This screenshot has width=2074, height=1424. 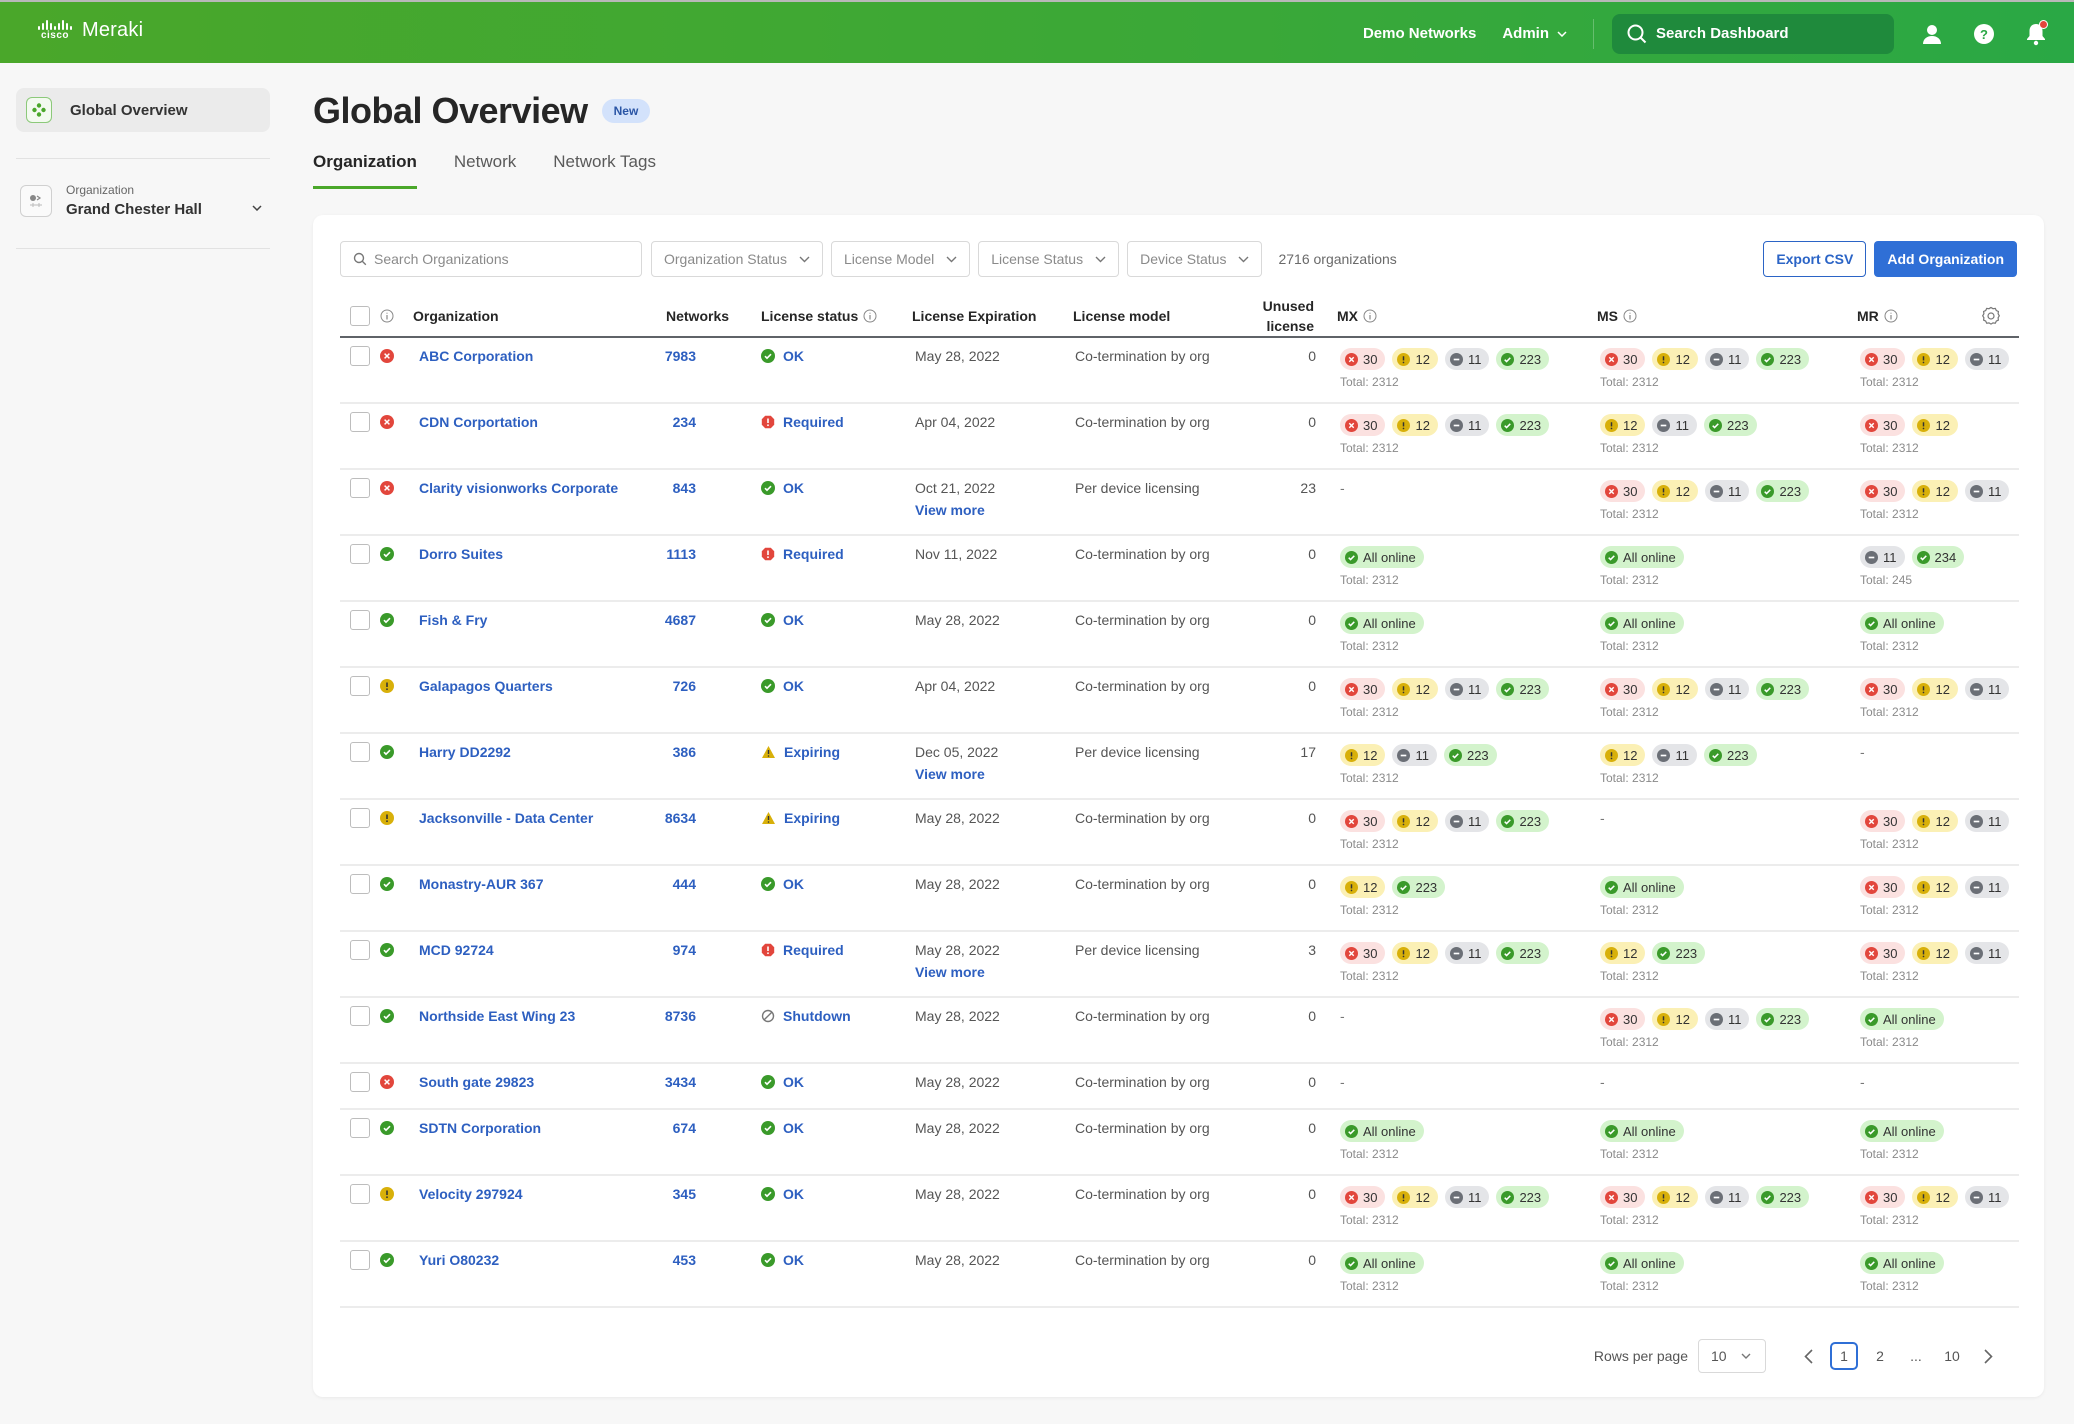 What do you see at coordinates (1815, 259) in the screenshot?
I see `export-csv-button: Export CSV` at bounding box center [1815, 259].